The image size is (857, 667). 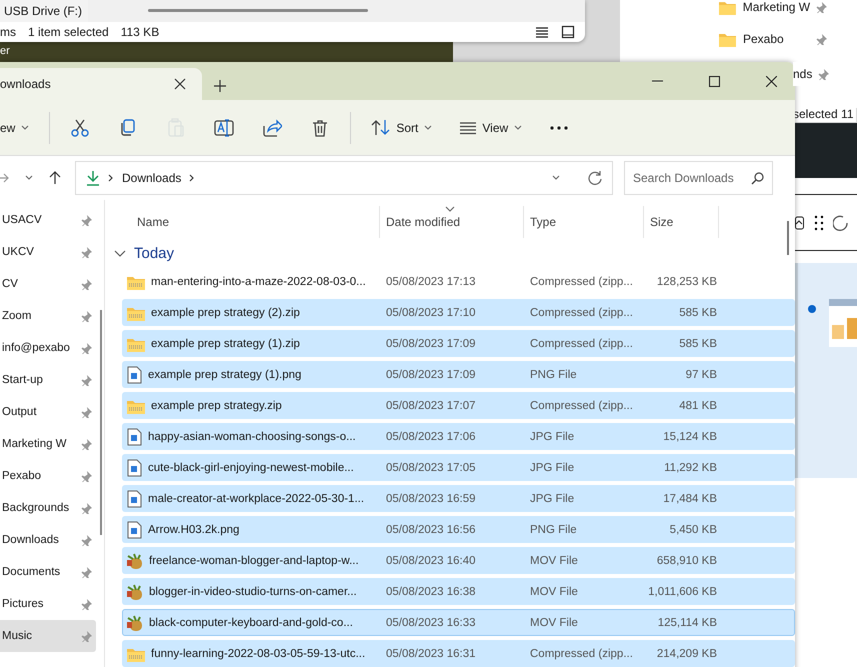 I want to click on file-row: example prep strategy.zip 05/08/2023 17:07 Compressed (zipp... 481 KB, so click(x=458, y=405).